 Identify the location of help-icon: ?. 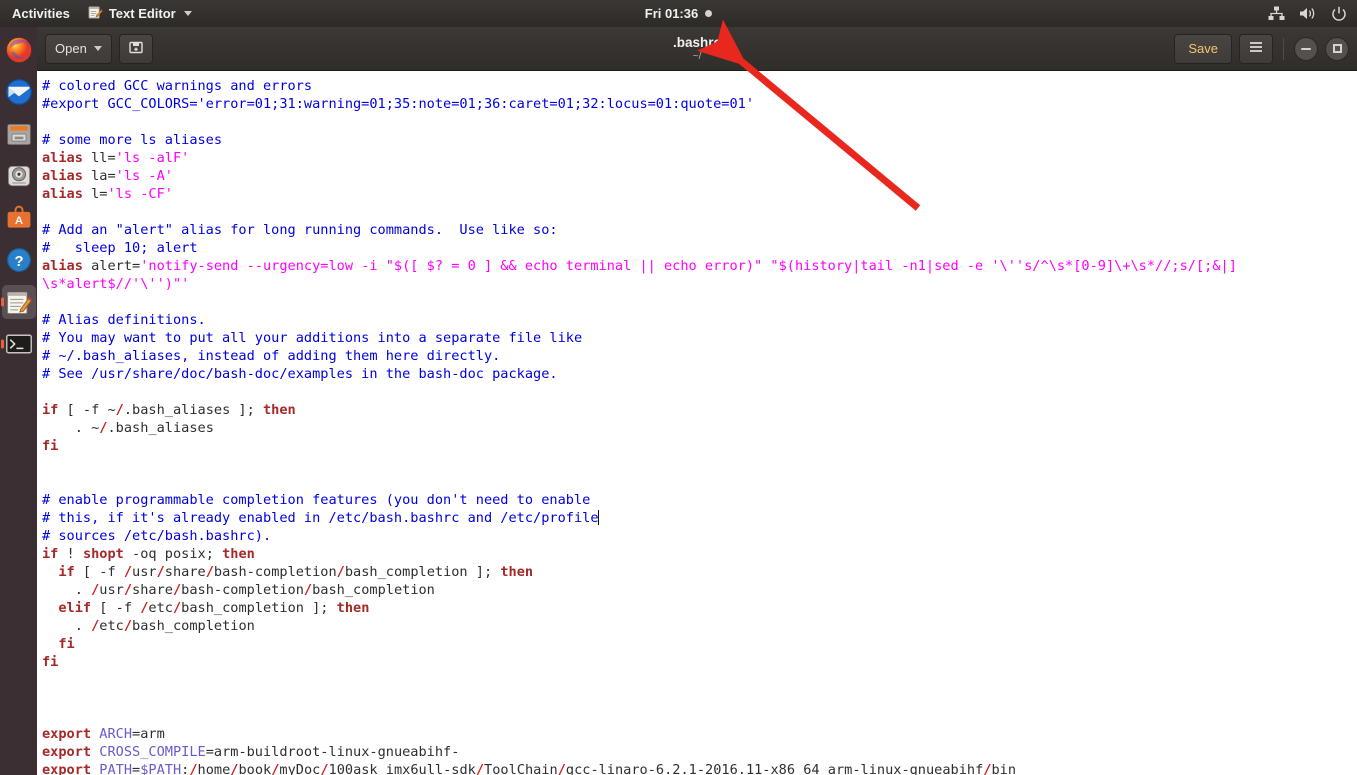
(19, 260).